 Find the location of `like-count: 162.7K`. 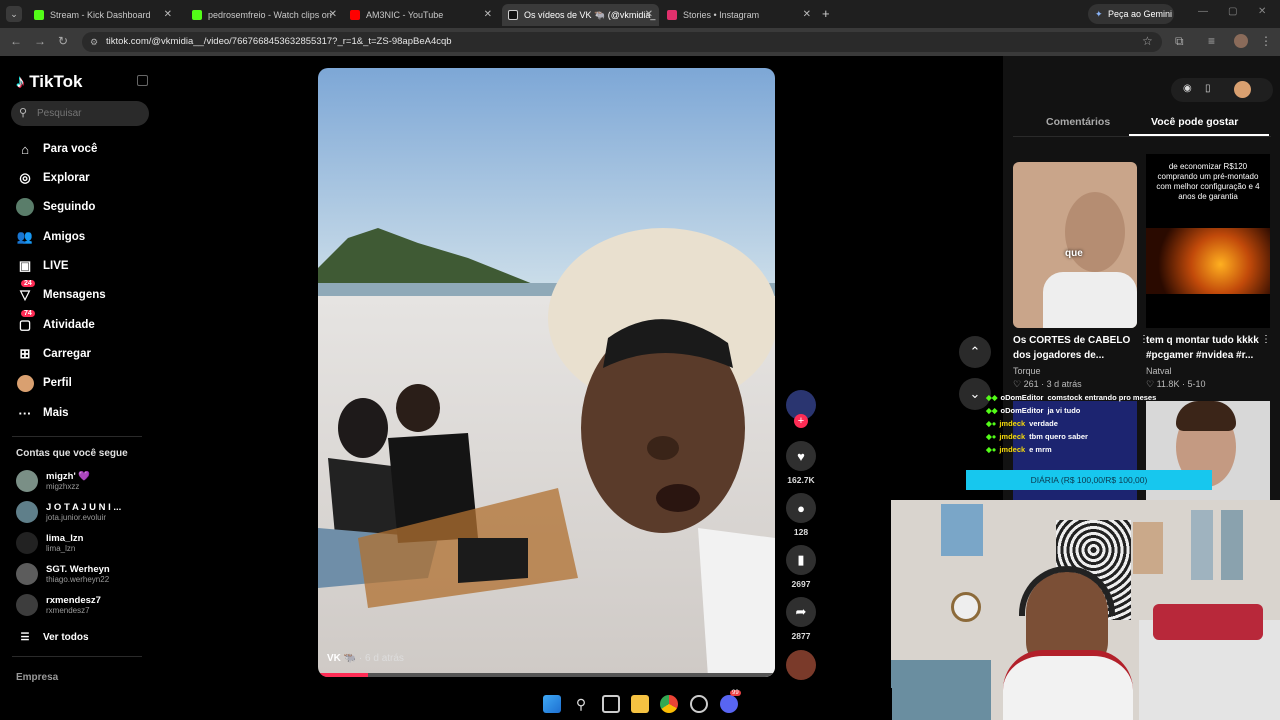

like-count: 162.7K is located at coordinates (801, 480).